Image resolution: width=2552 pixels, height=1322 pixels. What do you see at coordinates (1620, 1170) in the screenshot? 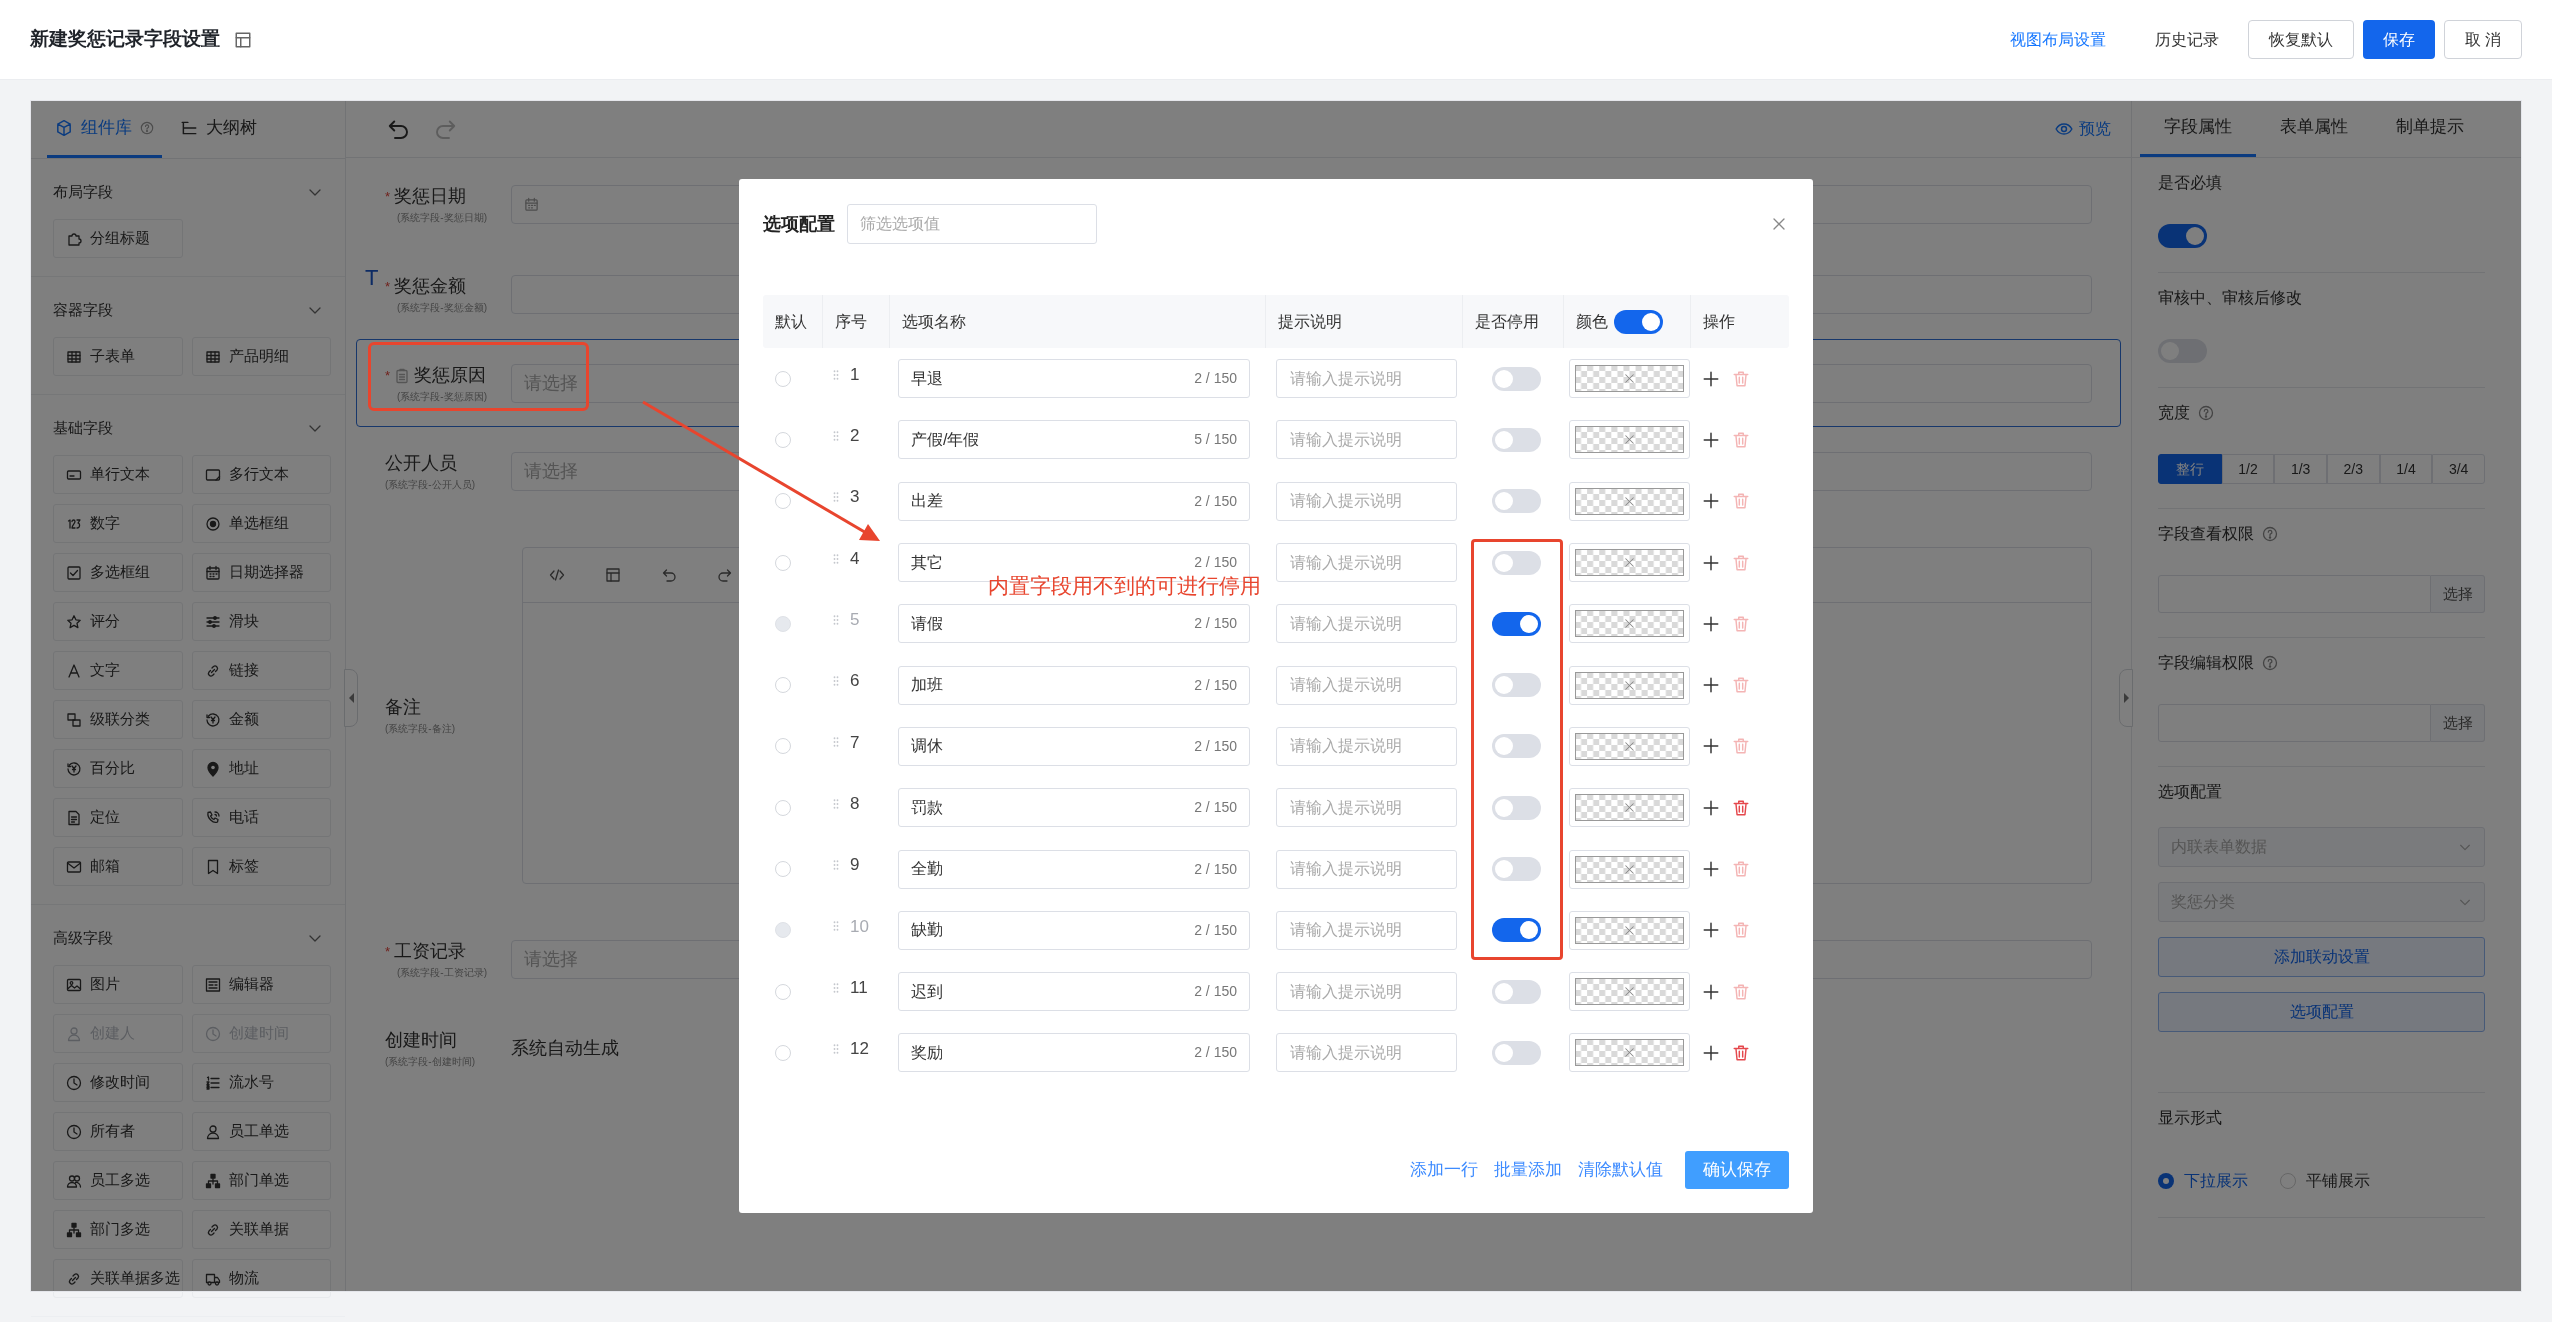
I see `footer-link: 清除默认值` at bounding box center [1620, 1170].